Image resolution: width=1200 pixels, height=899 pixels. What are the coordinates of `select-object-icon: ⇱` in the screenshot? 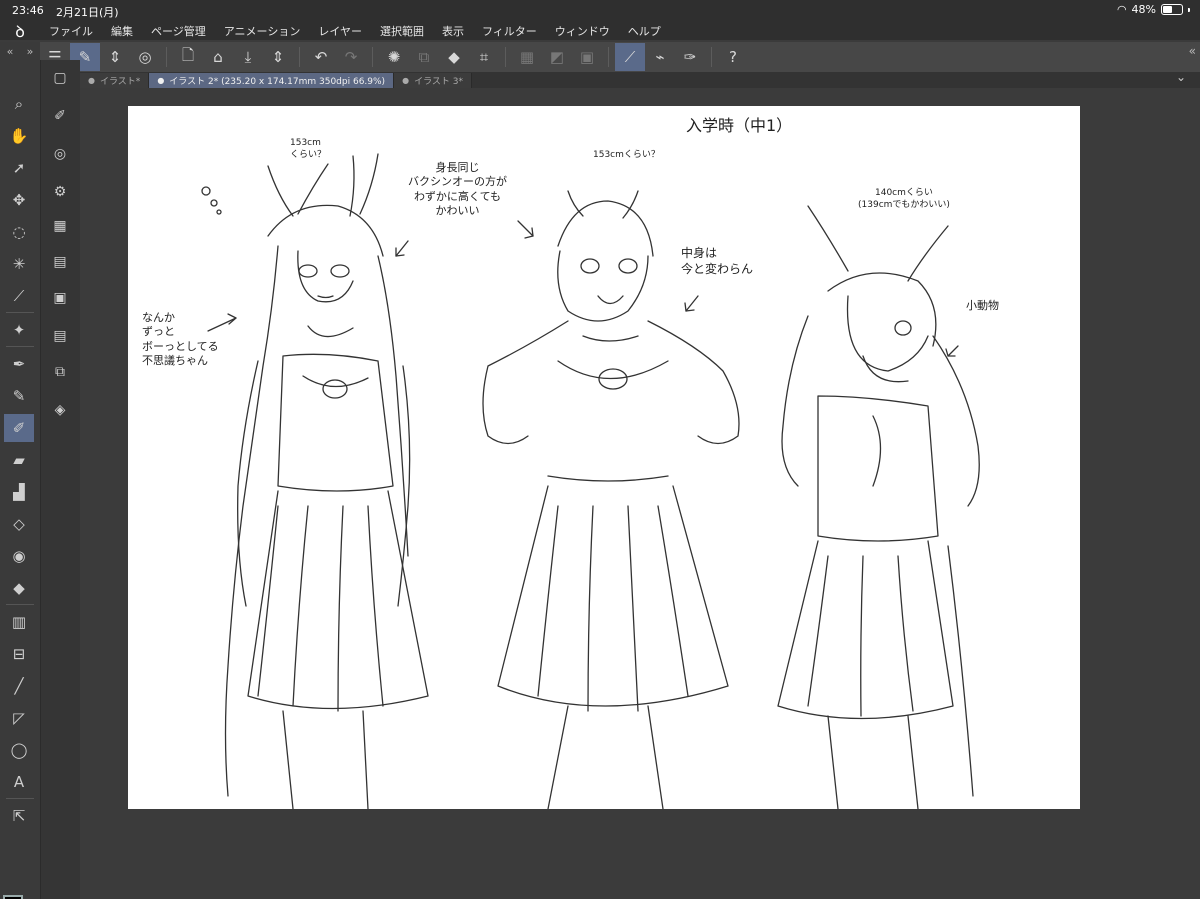 It's located at (19, 816).